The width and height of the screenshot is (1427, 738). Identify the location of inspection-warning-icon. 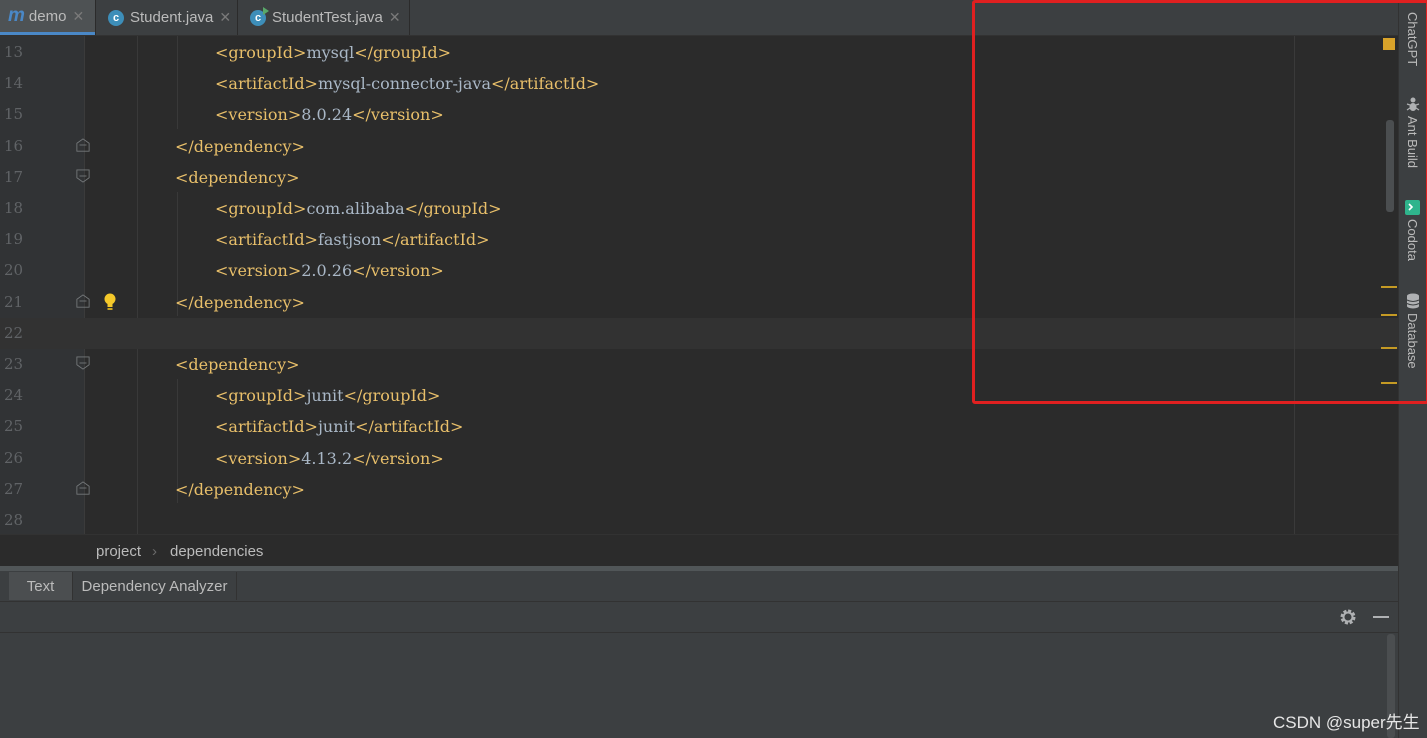
(1389, 44).